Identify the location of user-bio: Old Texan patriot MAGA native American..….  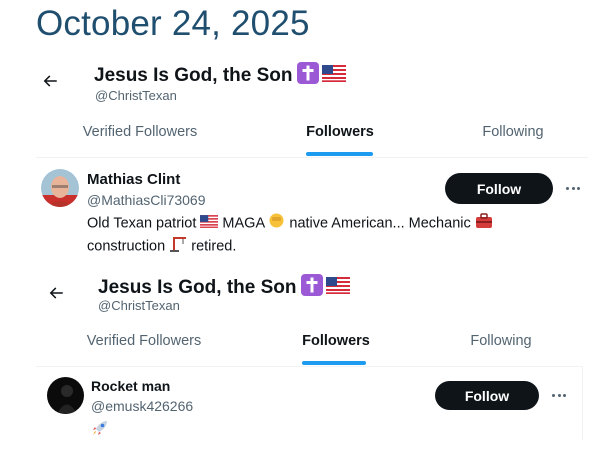
(327, 235).